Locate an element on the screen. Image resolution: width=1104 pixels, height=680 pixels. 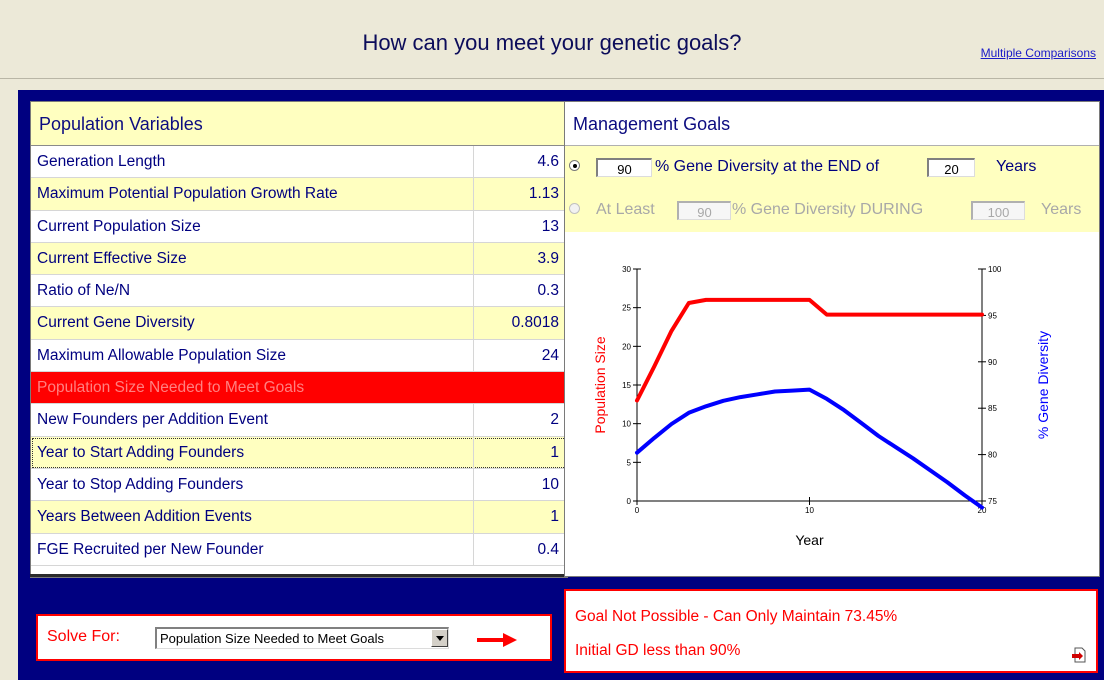
variable-row-population-size-needed: Population Size Needed to Meet Goals is located at coordinates (299, 388).